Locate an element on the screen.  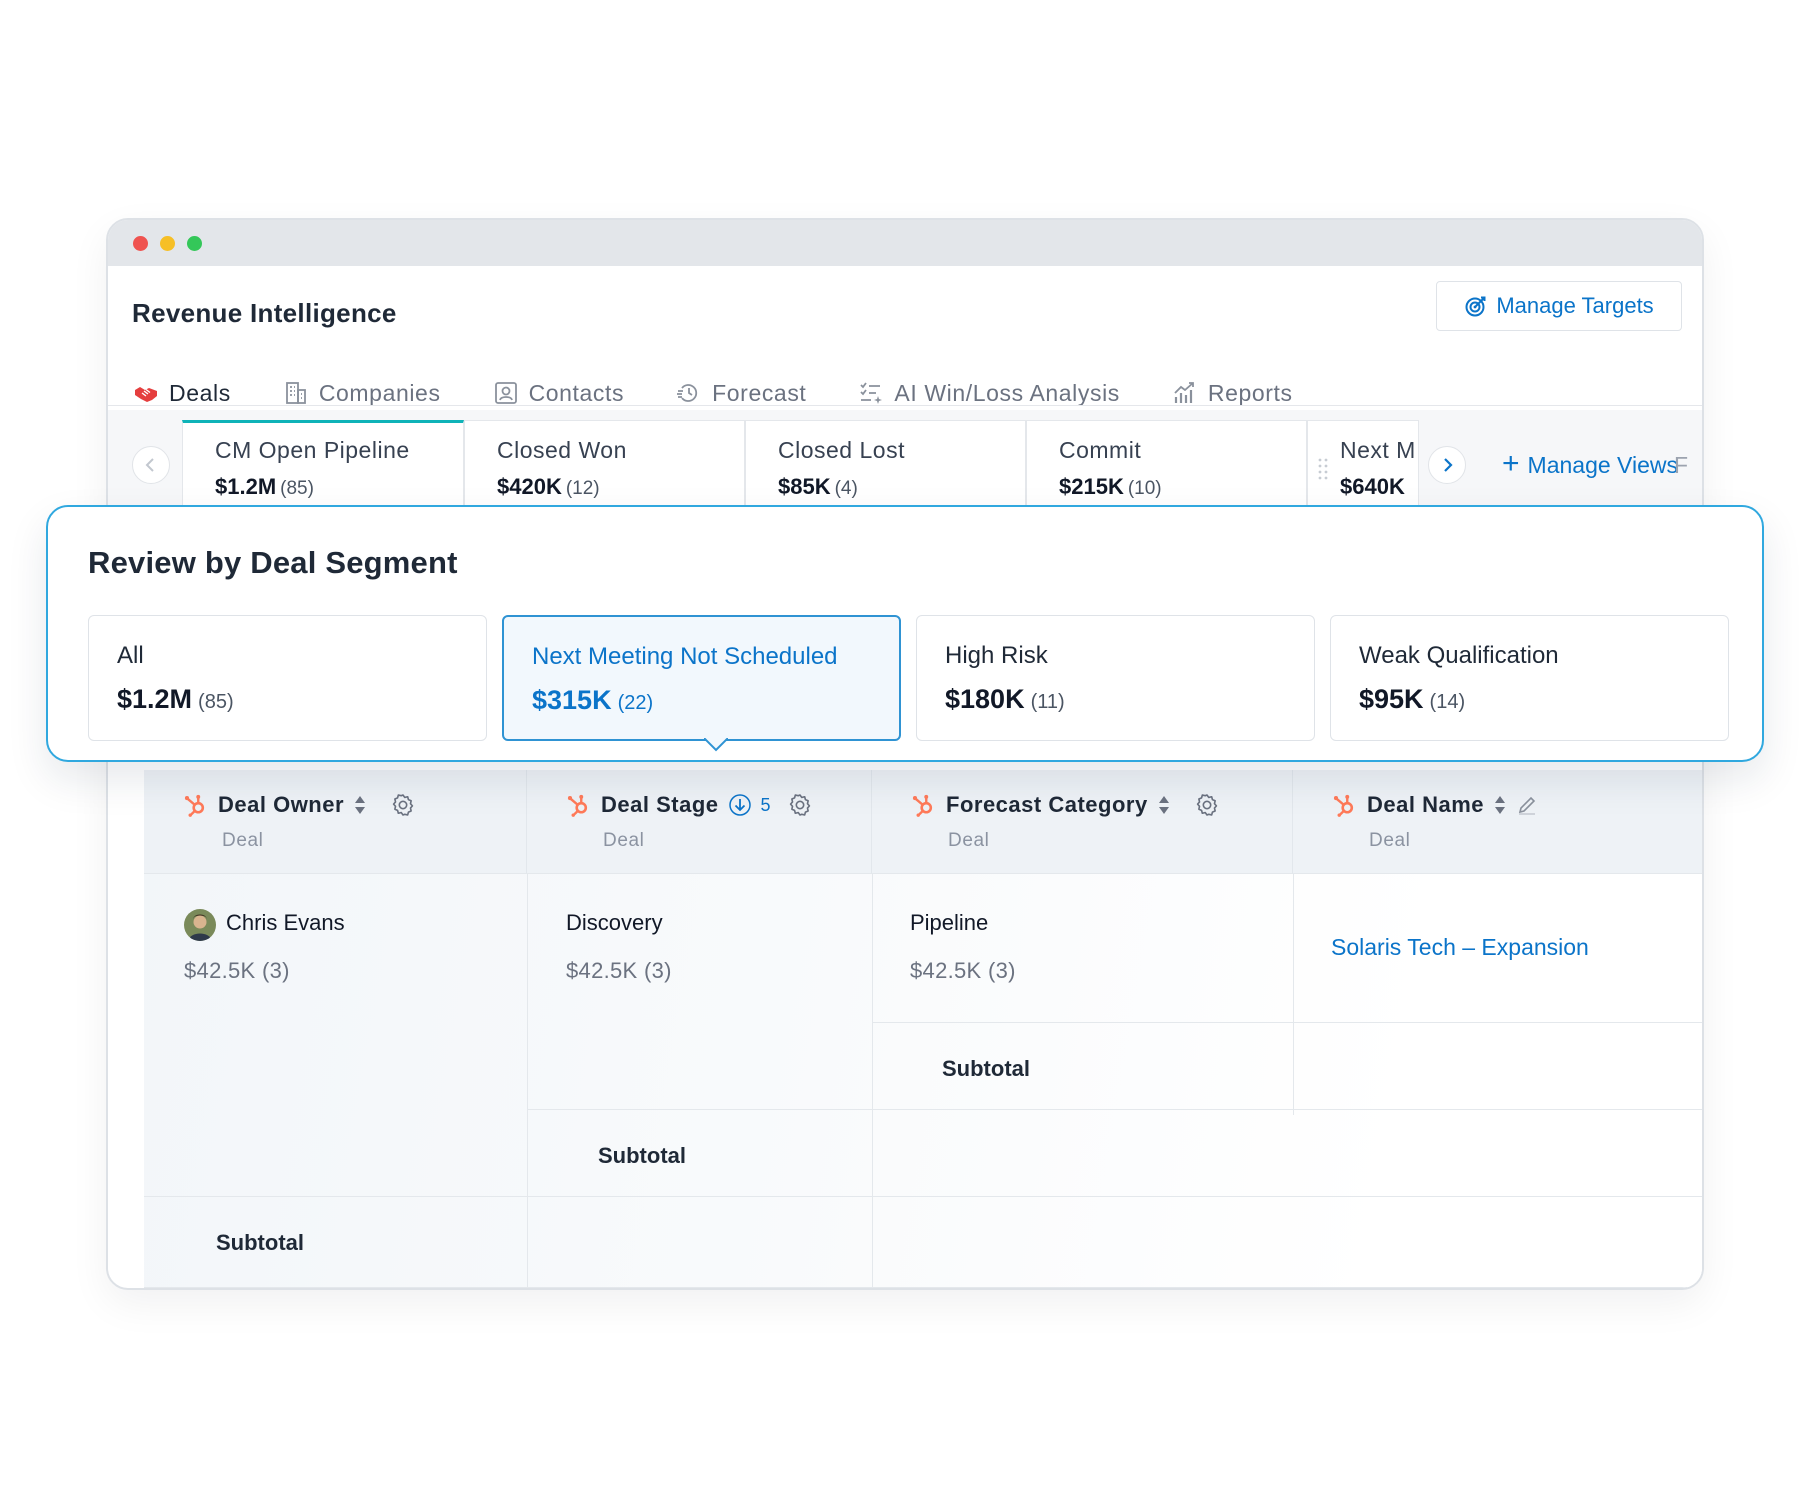
view-value: $420K is located at coordinates (529, 486).